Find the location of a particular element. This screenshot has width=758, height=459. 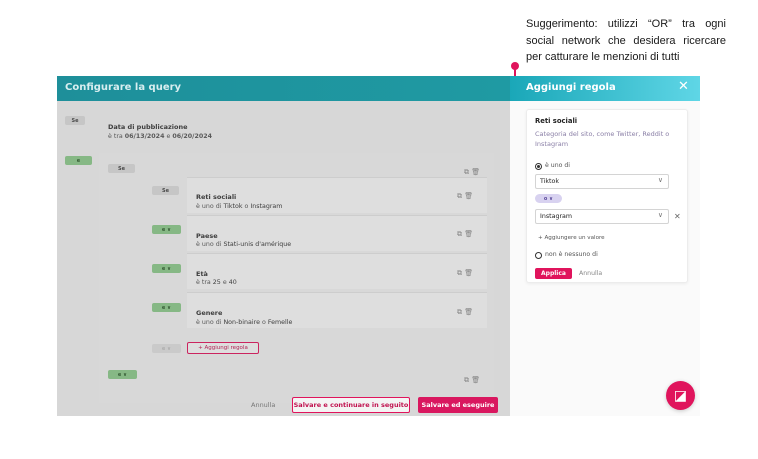

page-title: Configurare la query is located at coordinates (123, 87).